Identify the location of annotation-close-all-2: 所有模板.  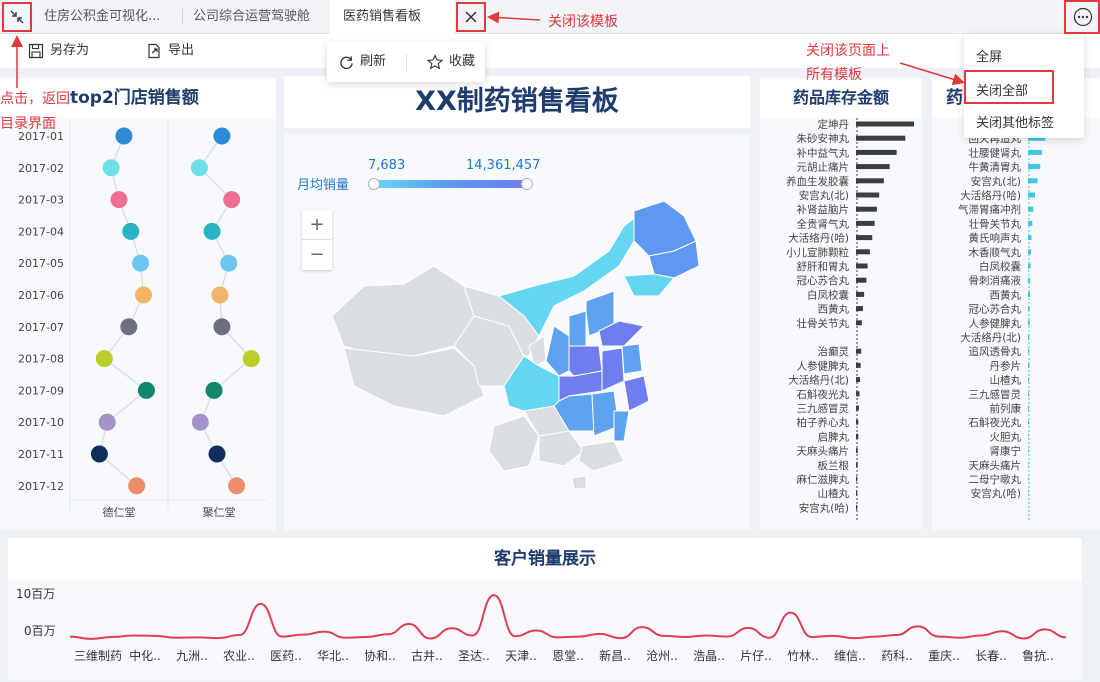
(834, 75).